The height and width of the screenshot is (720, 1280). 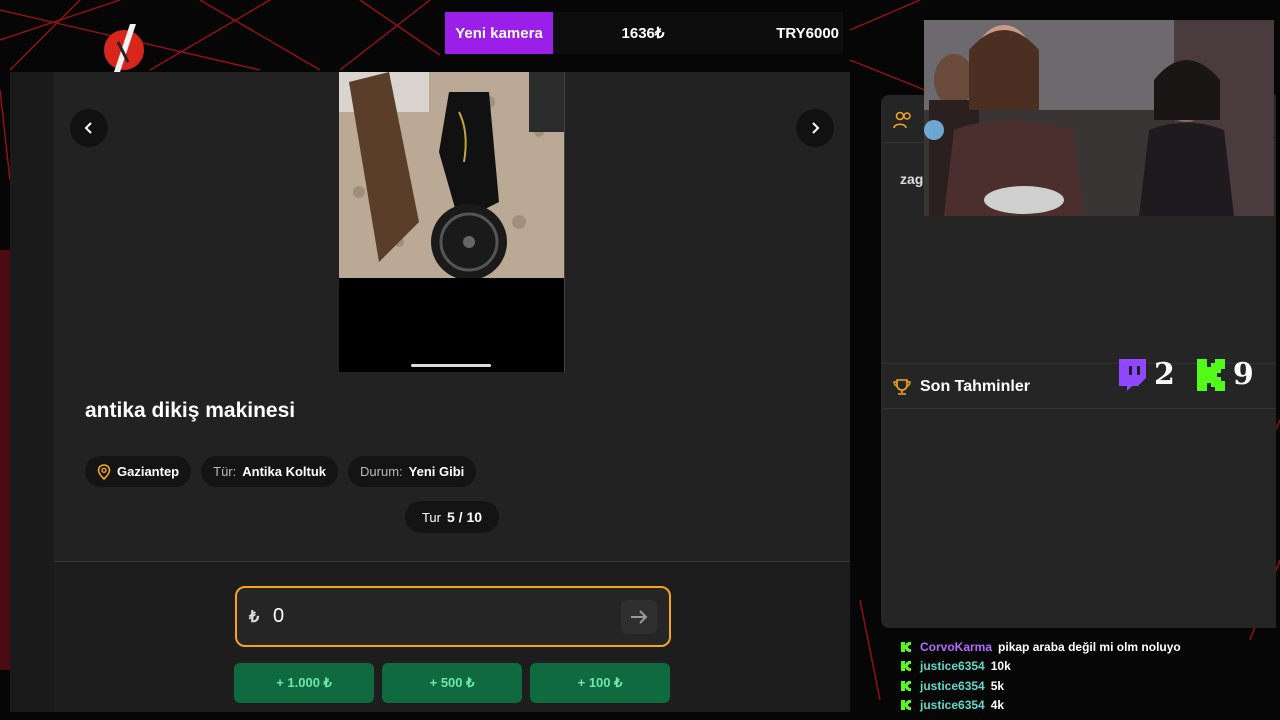 What do you see at coordinates (1085, 667) in the screenshot?
I see `chat-line: justice6354 10k` at bounding box center [1085, 667].